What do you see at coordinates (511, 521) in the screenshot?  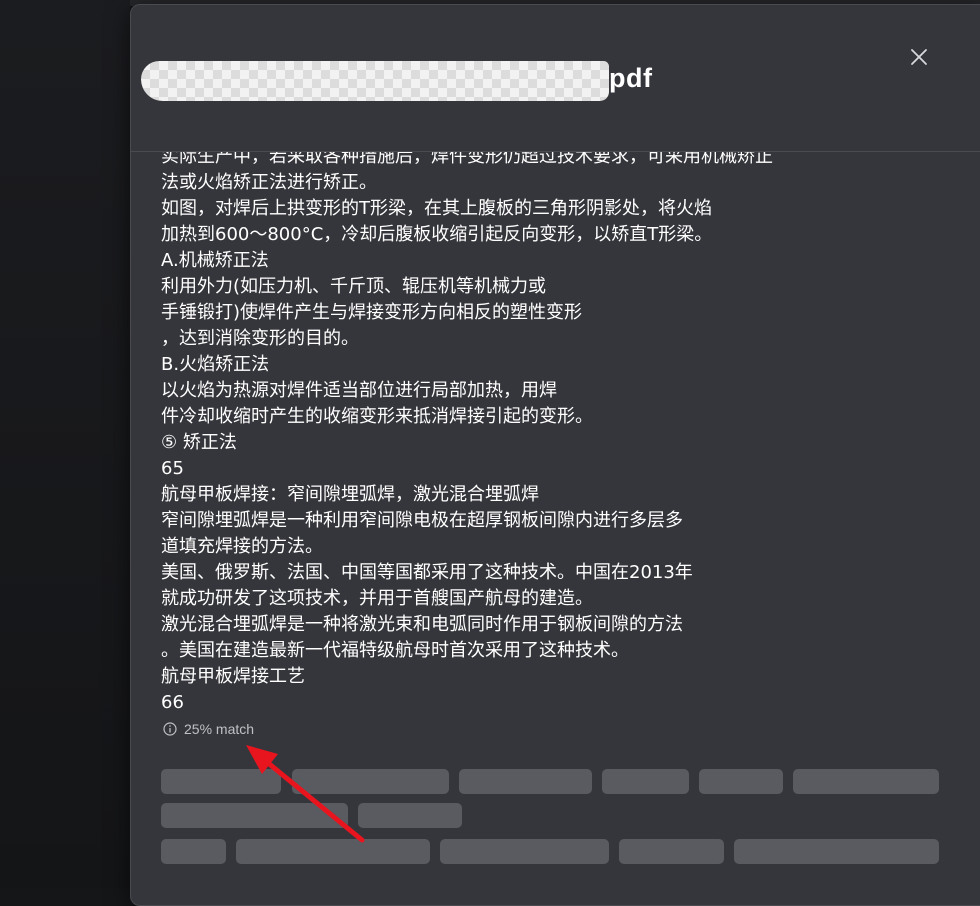 I see `text-line: 窄间隙埋弧焊是一种利用窄间隙电极在超厚钢板间隙内进行多层多` at bounding box center [511, 521].